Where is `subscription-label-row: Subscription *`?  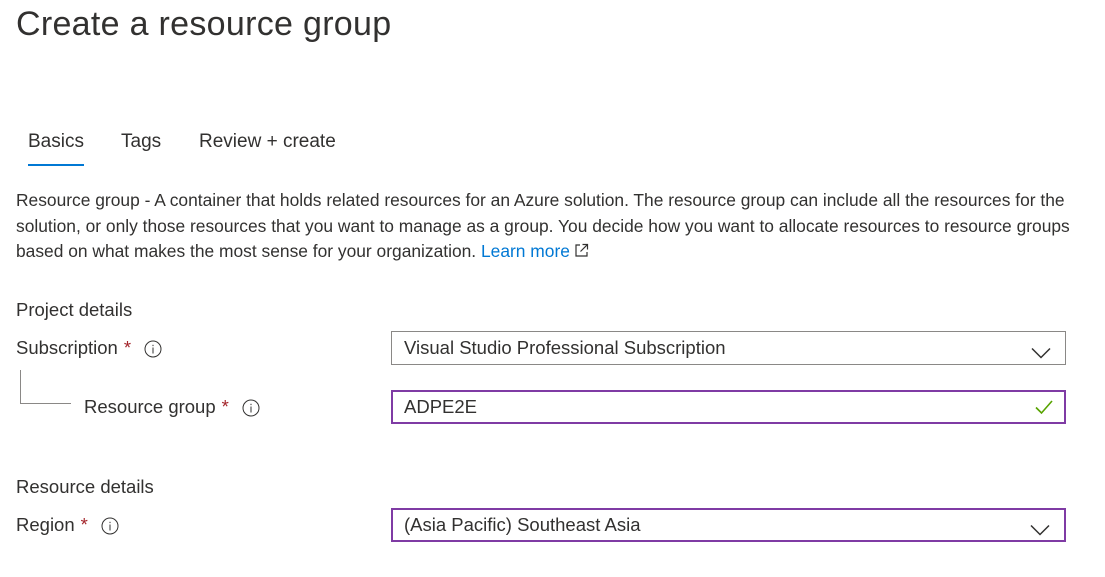 subscription-label-row: Subscription * is located at coordinates (89, 348).